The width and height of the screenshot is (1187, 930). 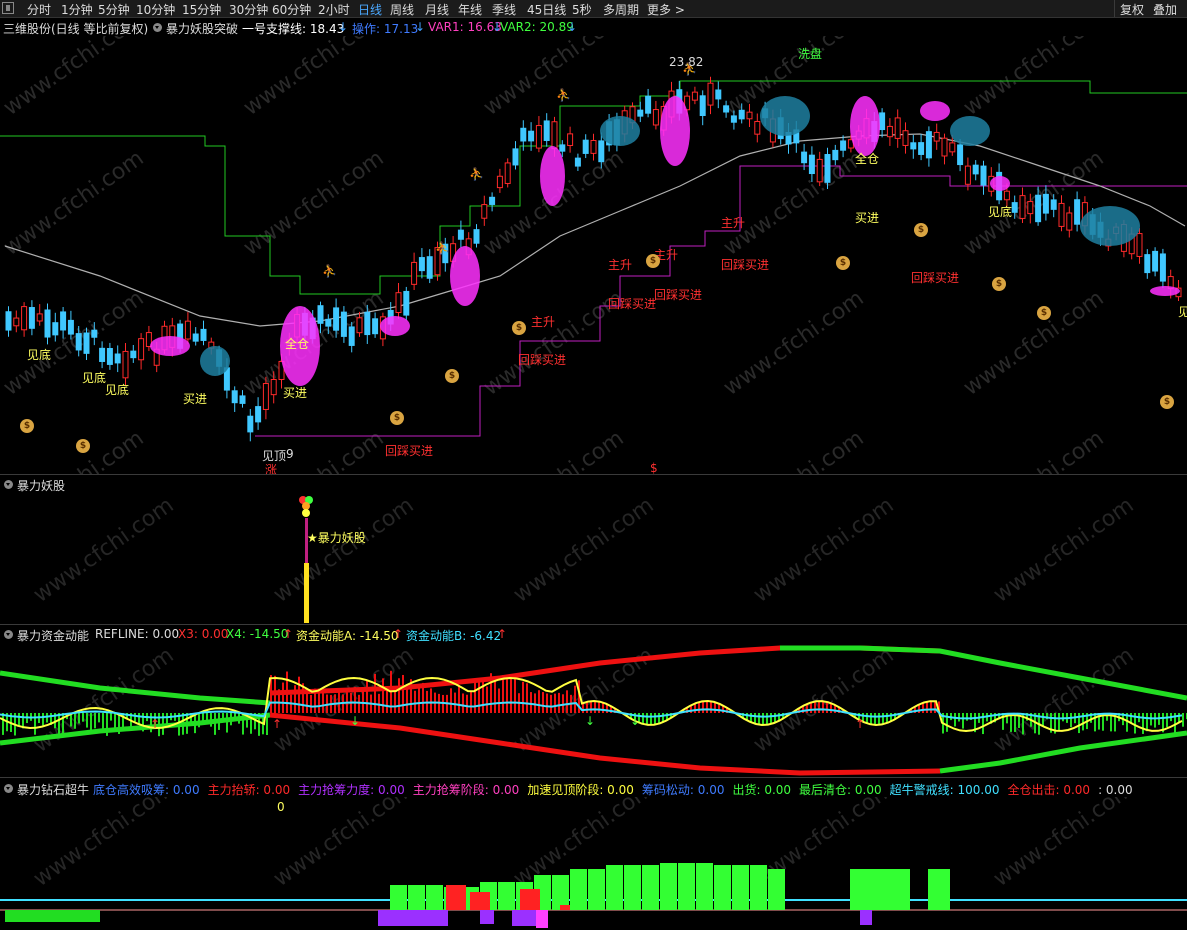 I want to click on period-tab: 45日线, so click(x=546, y=9).